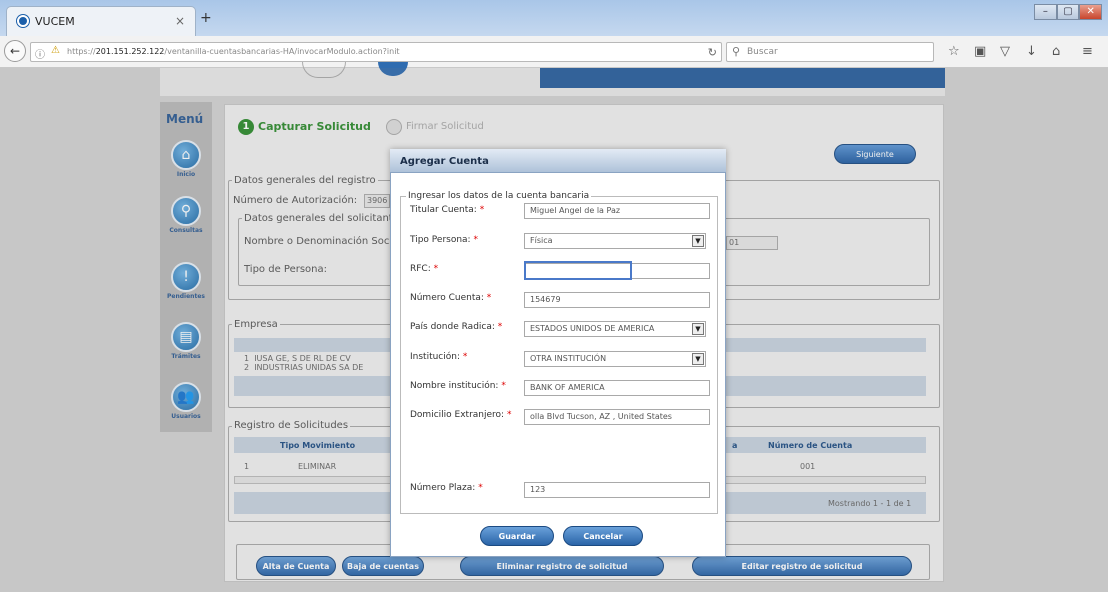 Image resolution: width=1108 pixels, height=592 pixels. What do you see at coordinates (568, 358) in the screenshot?
I see `institution-value: OTRA INSTITUCIÓN` at bounding box center [568, 358].